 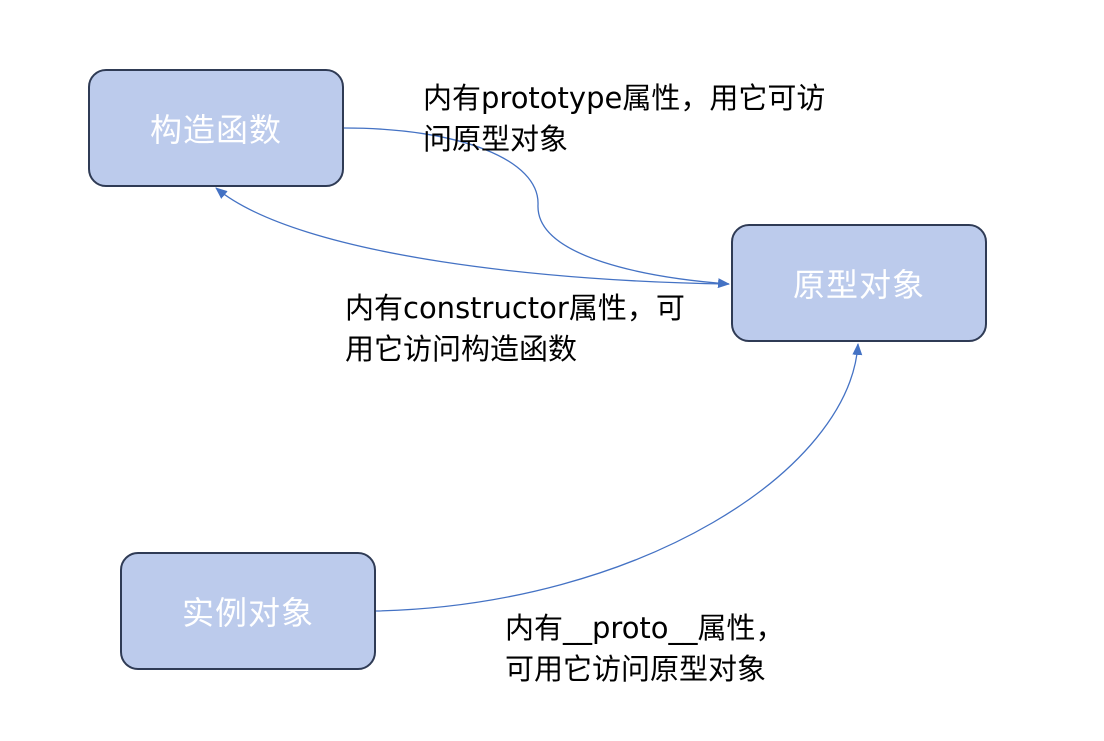 I want to click on edge-label-line: 问原型对象, so click(x=496, y=139).